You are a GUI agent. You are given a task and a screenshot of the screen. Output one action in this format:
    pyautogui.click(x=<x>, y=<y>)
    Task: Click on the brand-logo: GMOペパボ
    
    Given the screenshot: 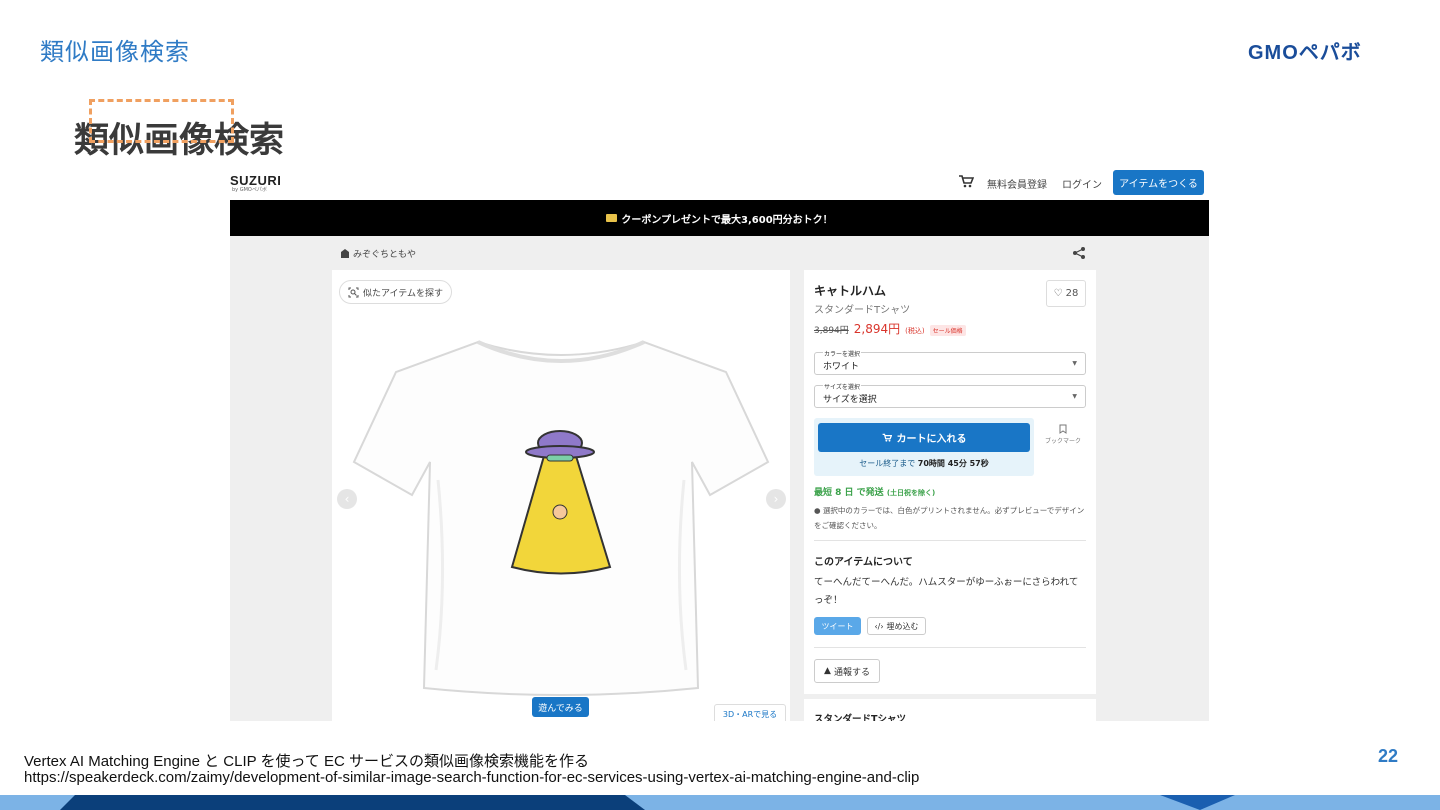 What is the action you would take?
    pyautogui.click(x=1305, y=53)
    